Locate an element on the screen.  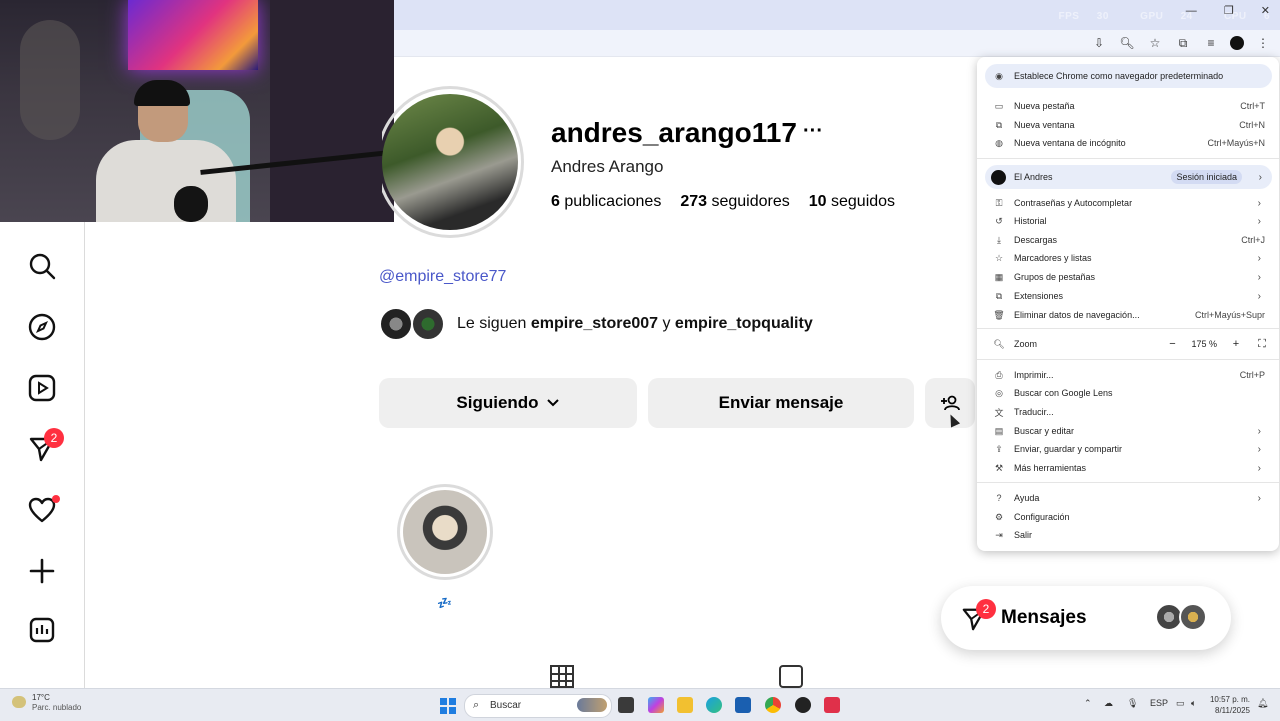
search-icon: ⌕ is located at coordinates (476, 705).